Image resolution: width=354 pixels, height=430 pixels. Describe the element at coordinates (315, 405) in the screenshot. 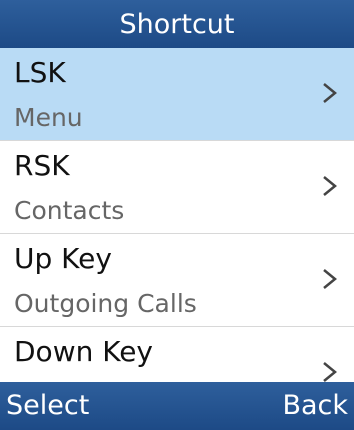

I see `back-softkey: Back` at that location.